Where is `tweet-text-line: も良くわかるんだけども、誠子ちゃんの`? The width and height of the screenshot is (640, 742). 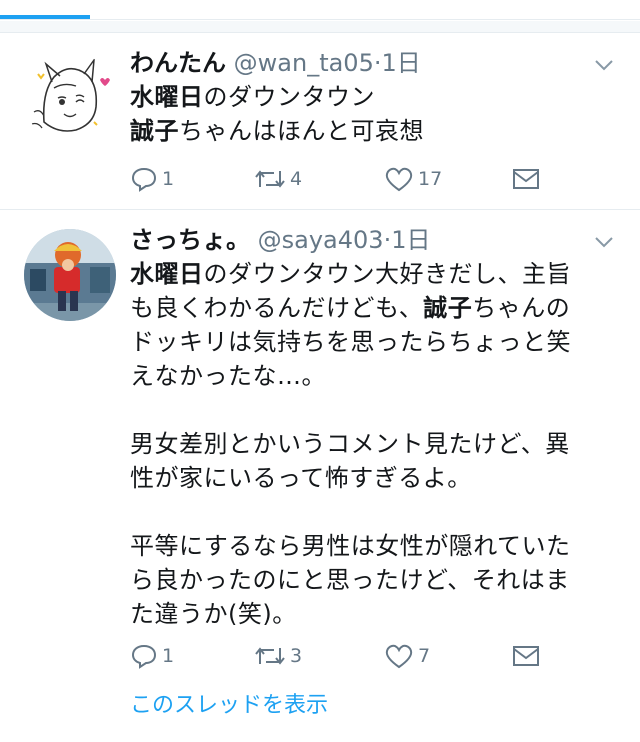 tweet-text-line: も良くわかるんだけども、誠子ちゃんの is located at coordinates (375, 308).